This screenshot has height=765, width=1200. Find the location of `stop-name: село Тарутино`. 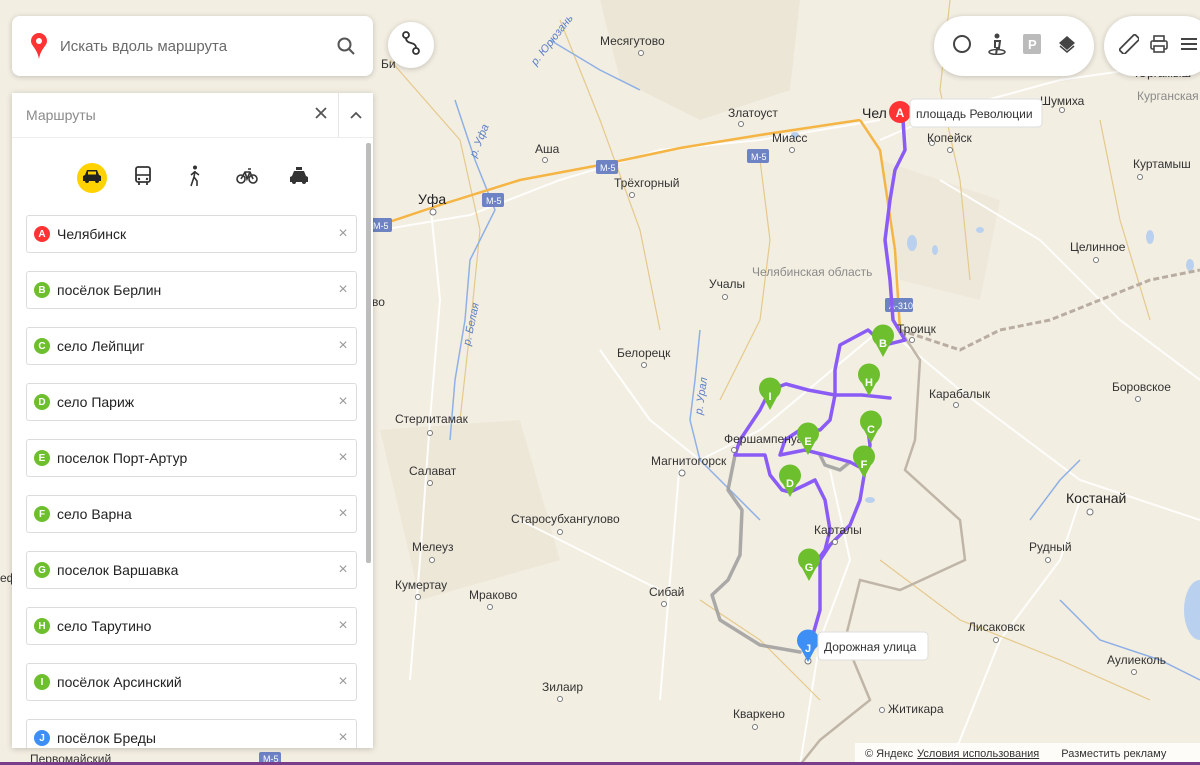

stop-name: село Тарутино is located at coordinates (193, 626).